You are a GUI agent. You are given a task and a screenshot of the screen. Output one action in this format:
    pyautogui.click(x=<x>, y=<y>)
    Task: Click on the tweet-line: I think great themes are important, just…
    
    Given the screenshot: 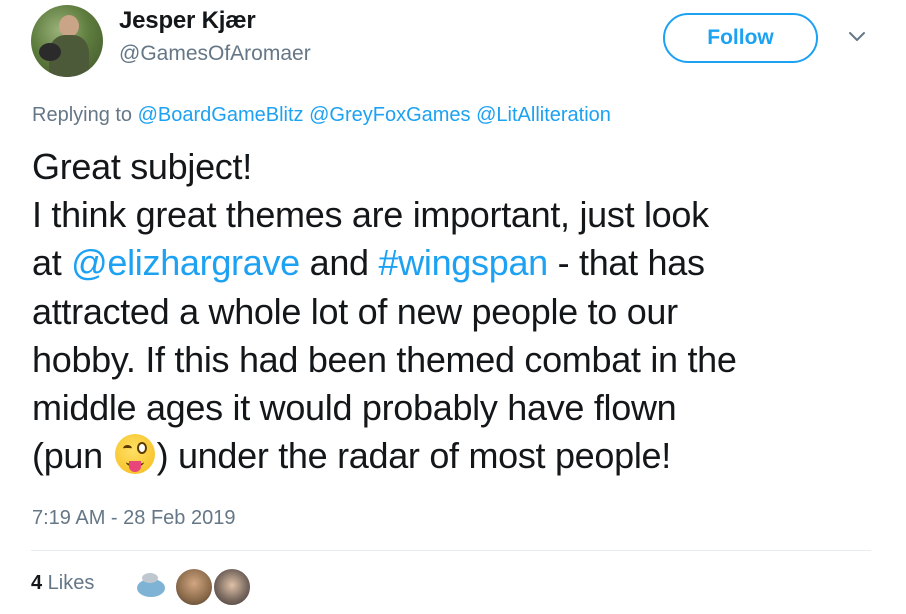 What is the action you would take?
    pyautogui.click(x=370, y=215)
    